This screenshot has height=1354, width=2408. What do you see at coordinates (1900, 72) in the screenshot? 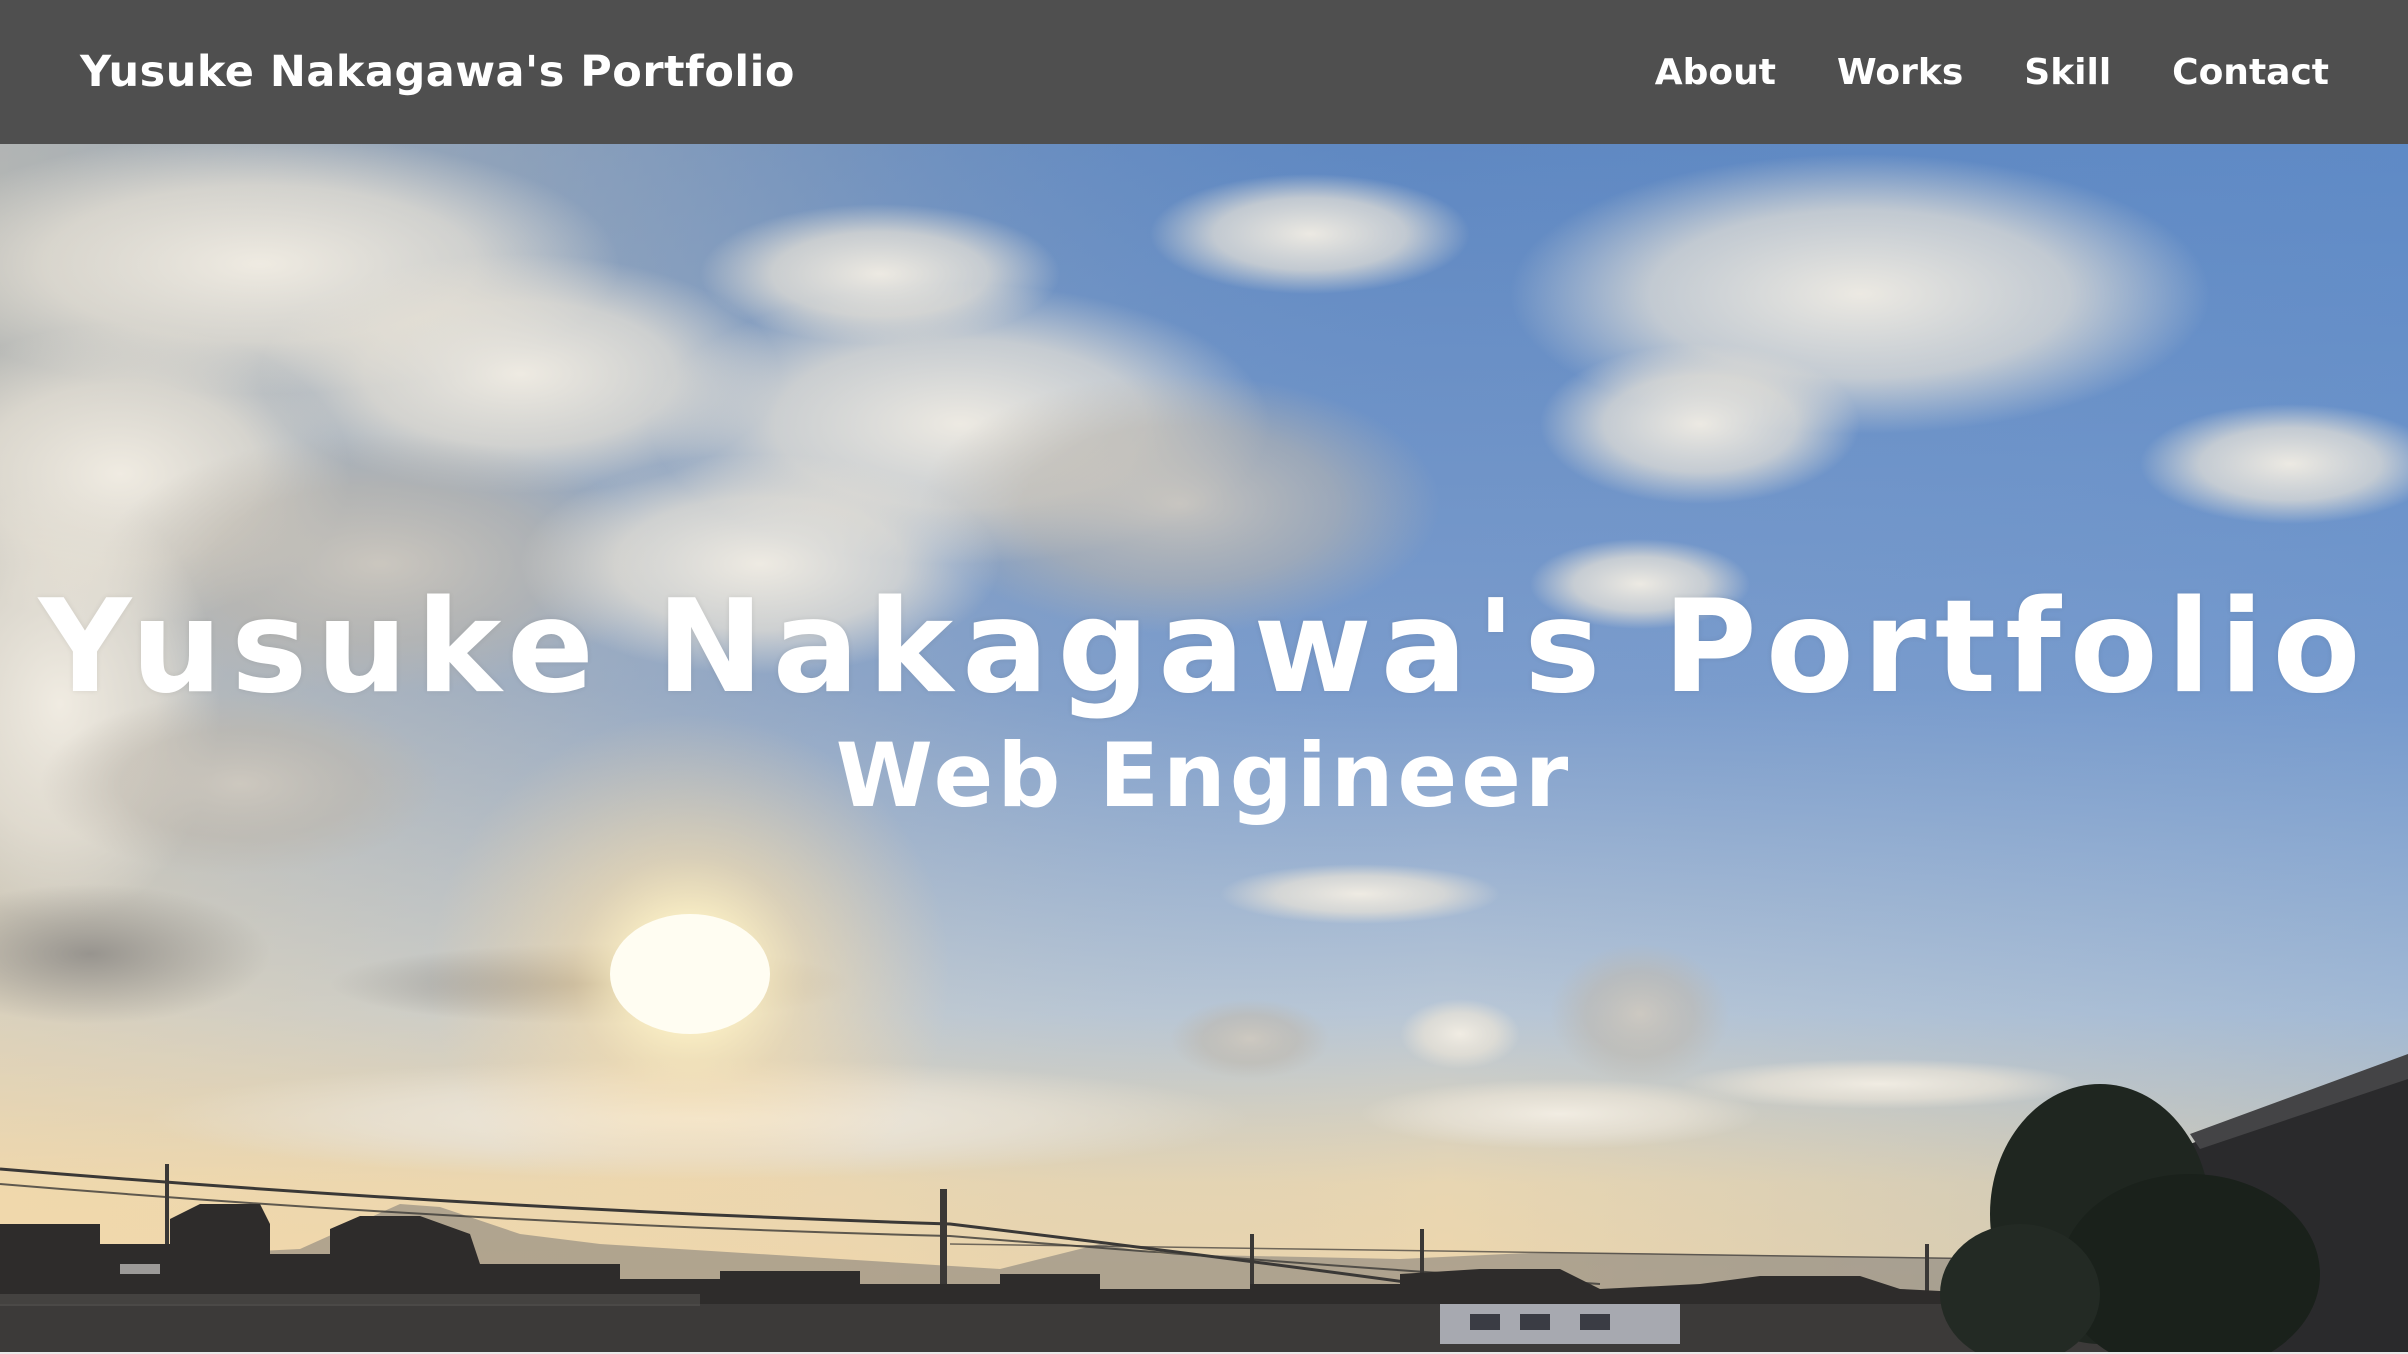
I see `nav-works-link: Works` at bounding box center [1900, 72].